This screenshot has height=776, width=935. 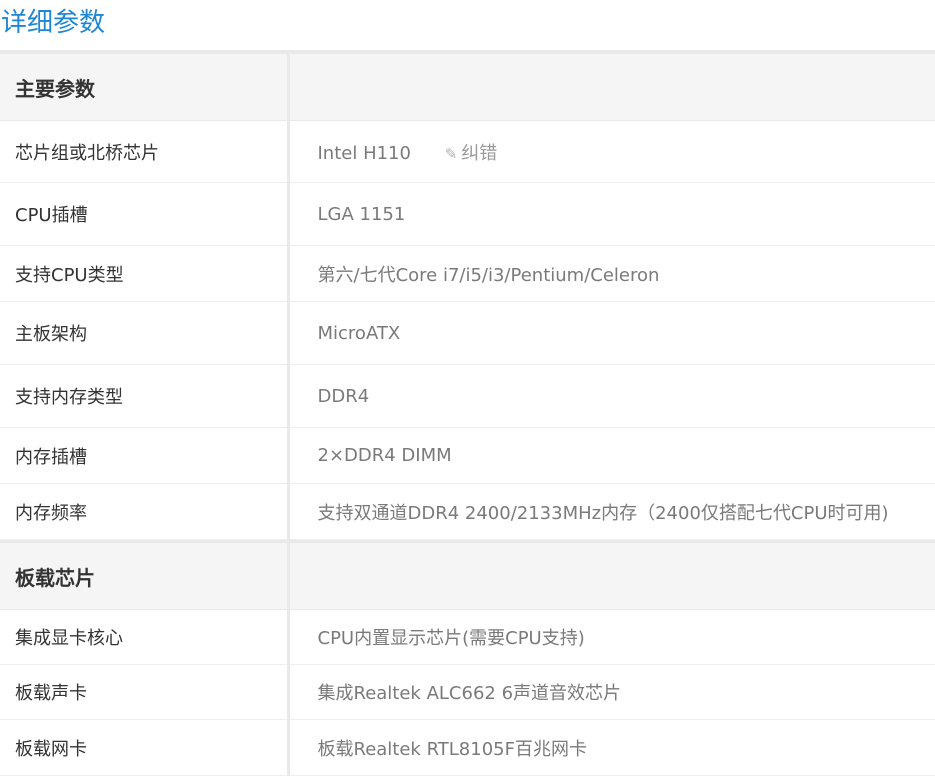 I want to click on param-value: Intel H110, so click(x=364, y=153).